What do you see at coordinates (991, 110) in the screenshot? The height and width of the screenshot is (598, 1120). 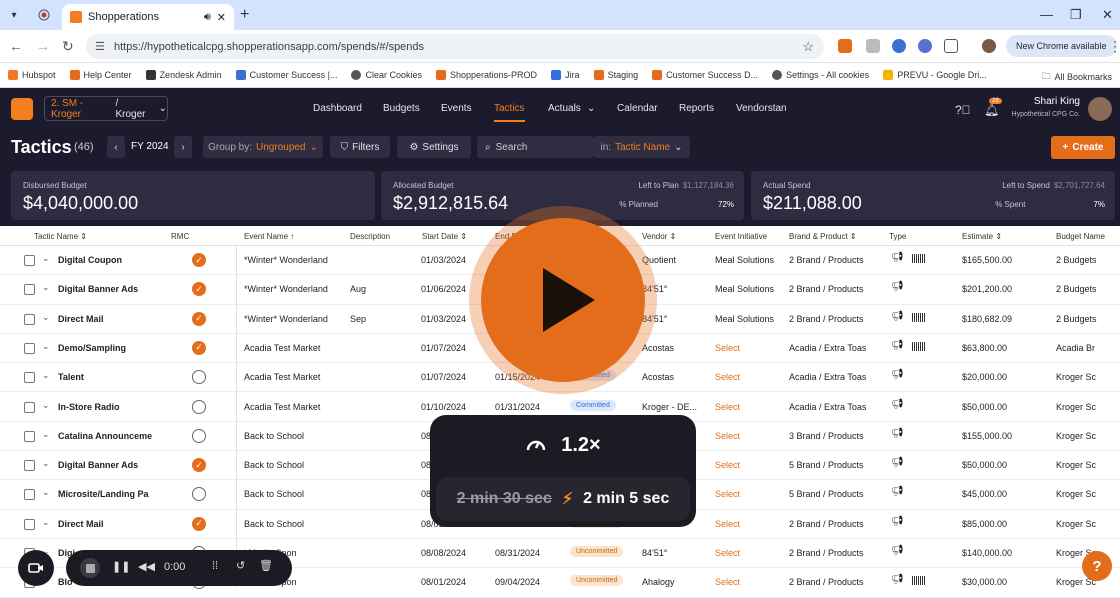 I see `bell-icon: 🔔︎` at bounding box center [991, 110].